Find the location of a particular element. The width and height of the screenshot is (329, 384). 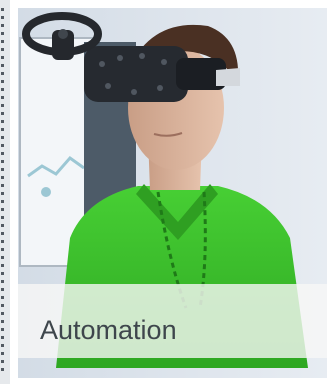

card-title: Automation is located at coordinates (108, 330).